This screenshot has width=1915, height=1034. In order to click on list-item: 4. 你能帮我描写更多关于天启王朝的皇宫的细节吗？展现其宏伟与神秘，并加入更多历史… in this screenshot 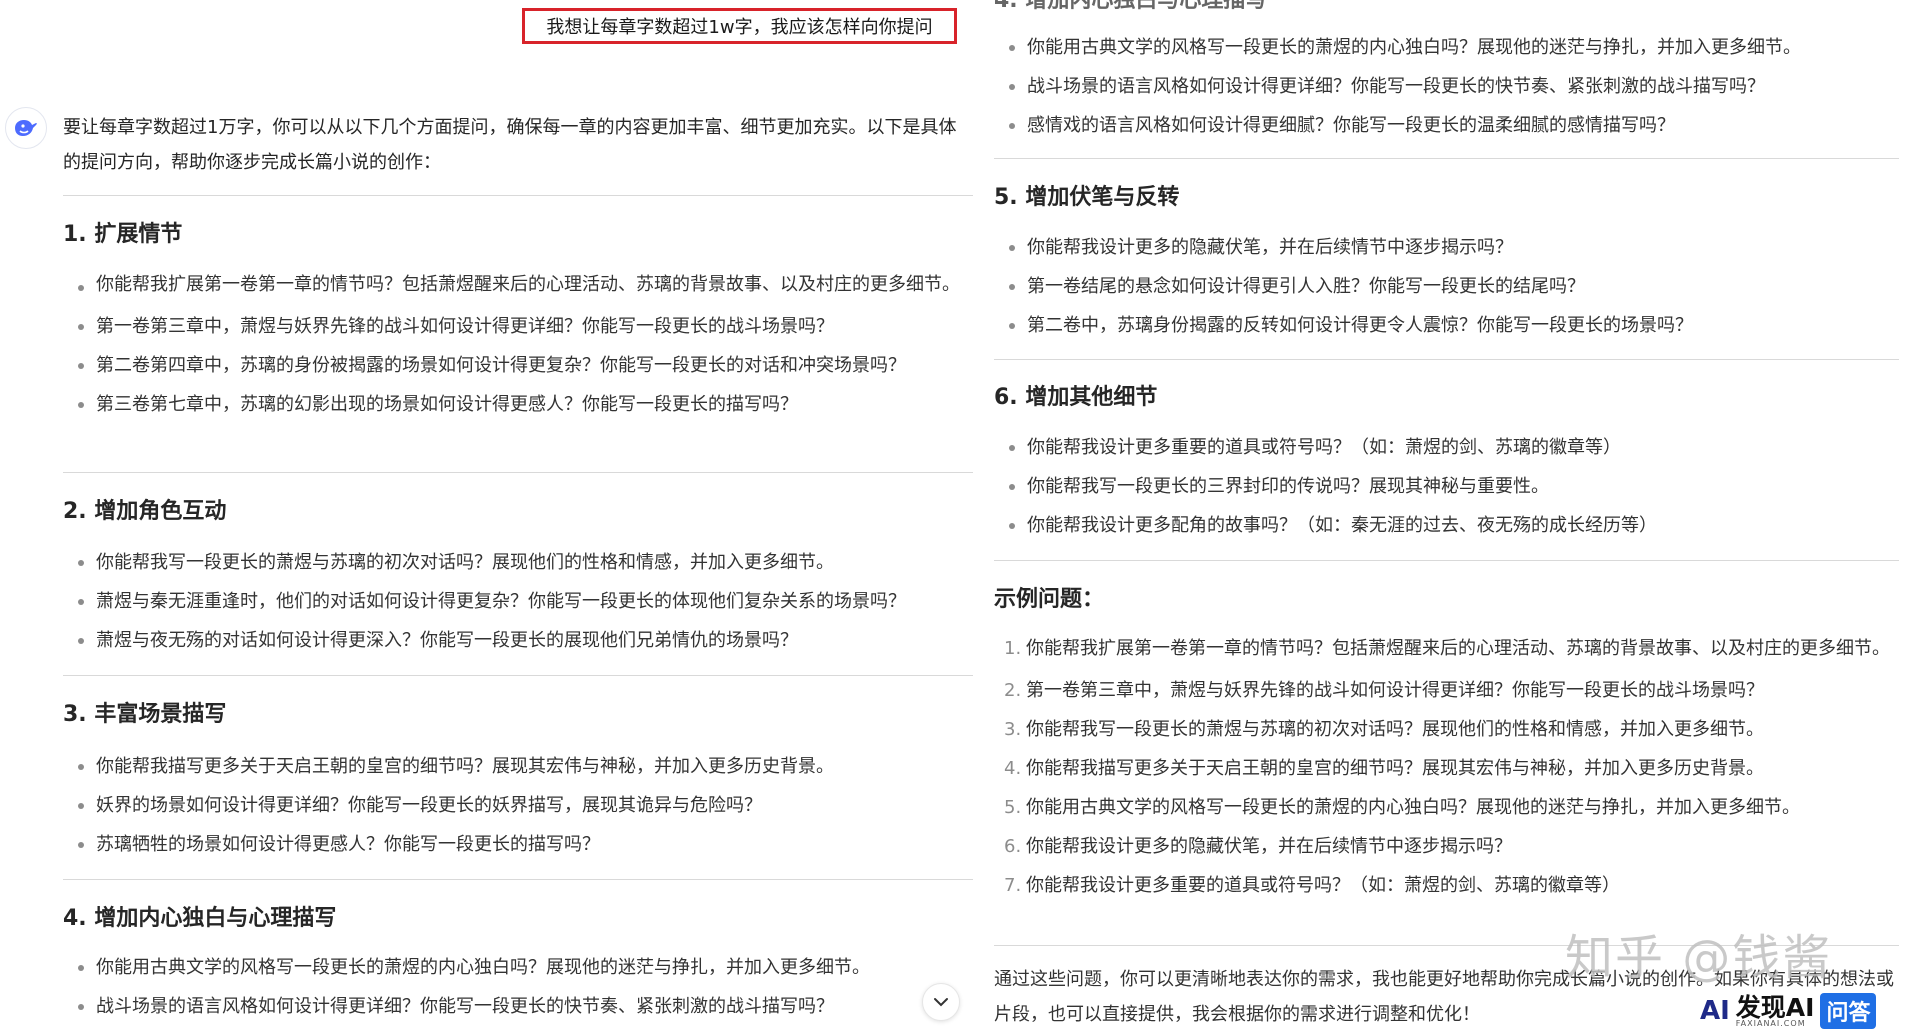, I will do `click(1449, 768)`.